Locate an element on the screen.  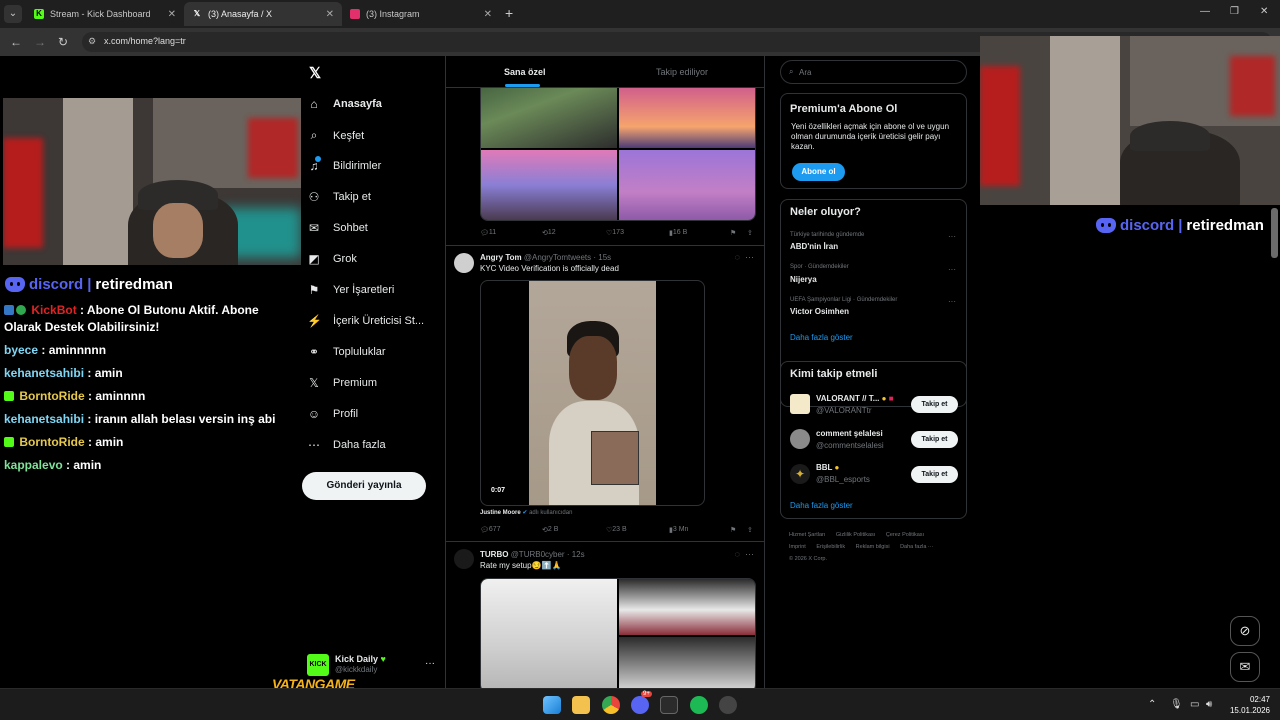
footer-link: Gizlilik Politikası is located at coordinates (855, 535).